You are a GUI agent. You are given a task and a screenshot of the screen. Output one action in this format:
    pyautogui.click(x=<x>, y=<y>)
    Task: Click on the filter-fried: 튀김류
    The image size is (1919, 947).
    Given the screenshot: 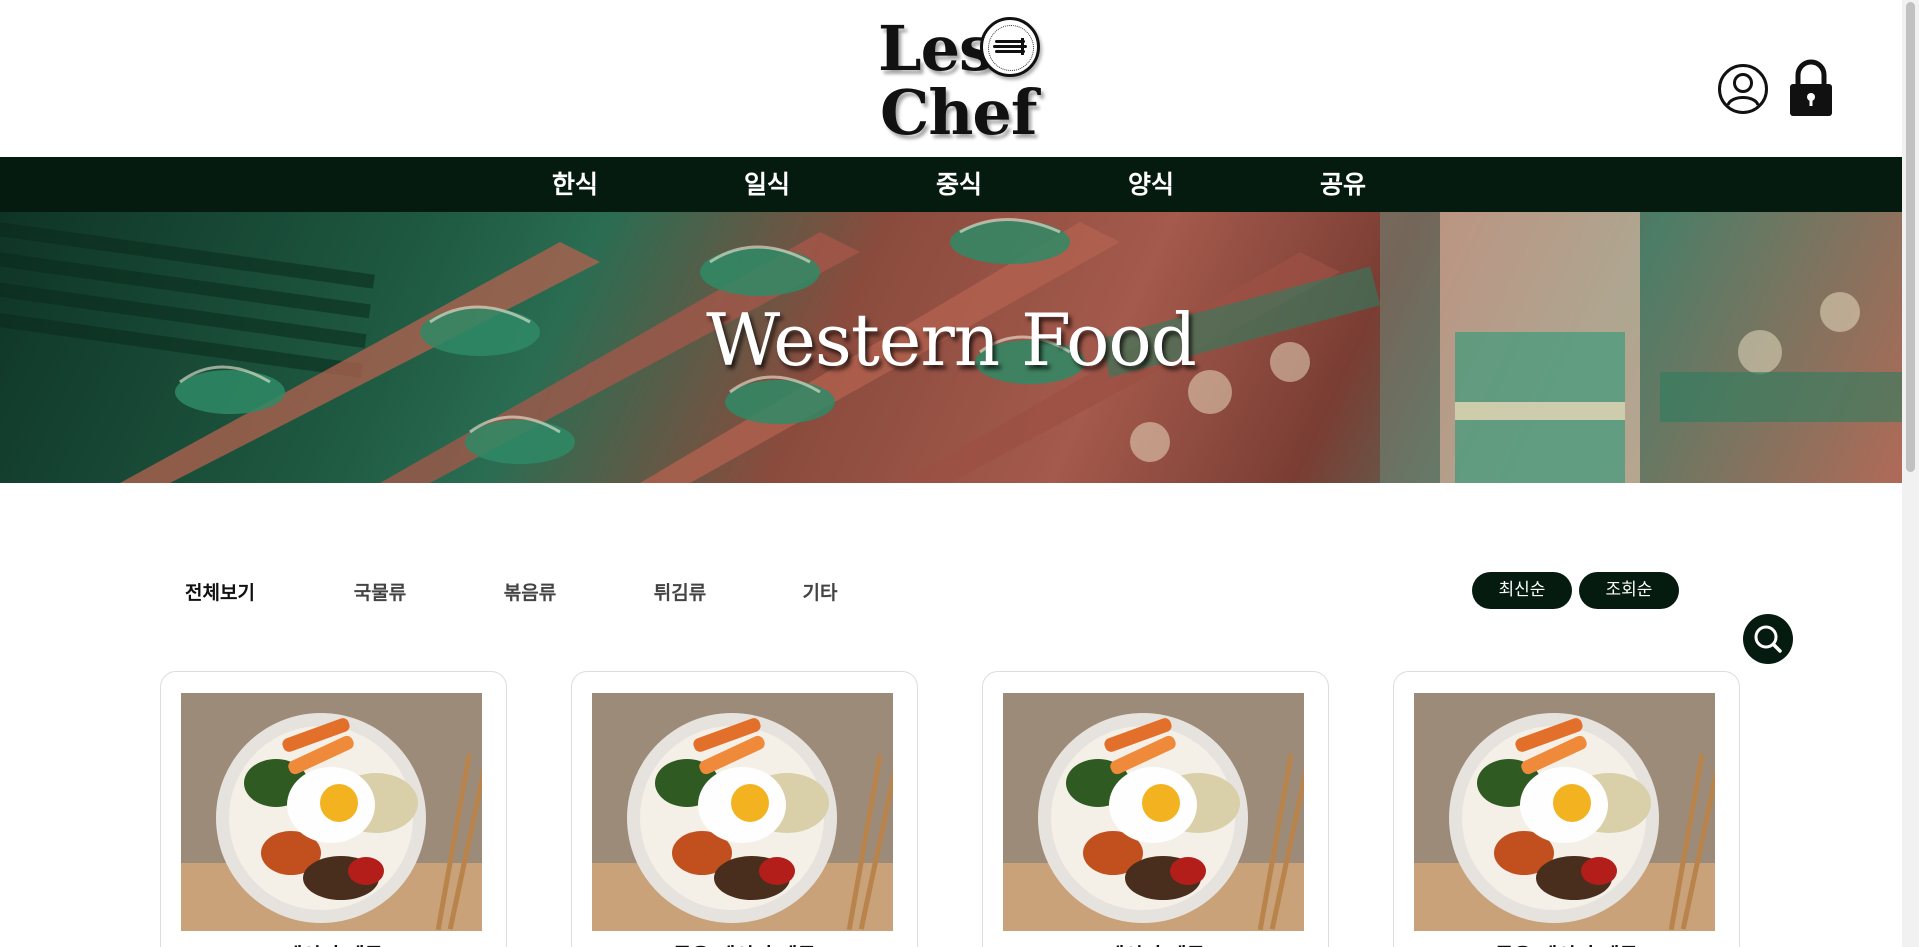 What is the action you would take?
    pyautogui.click(x=680, y=591)
    